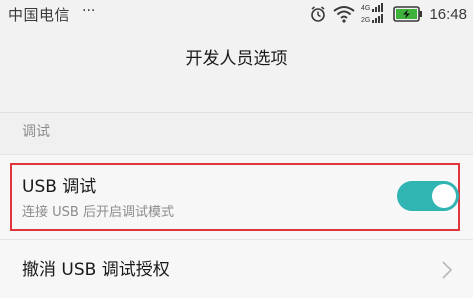 This screenshot has height=298, width=473. What do you see at coordinates (36, 132) in the screenshot?
I see `section-header-label: 调试` at bounding box center [36, 132].